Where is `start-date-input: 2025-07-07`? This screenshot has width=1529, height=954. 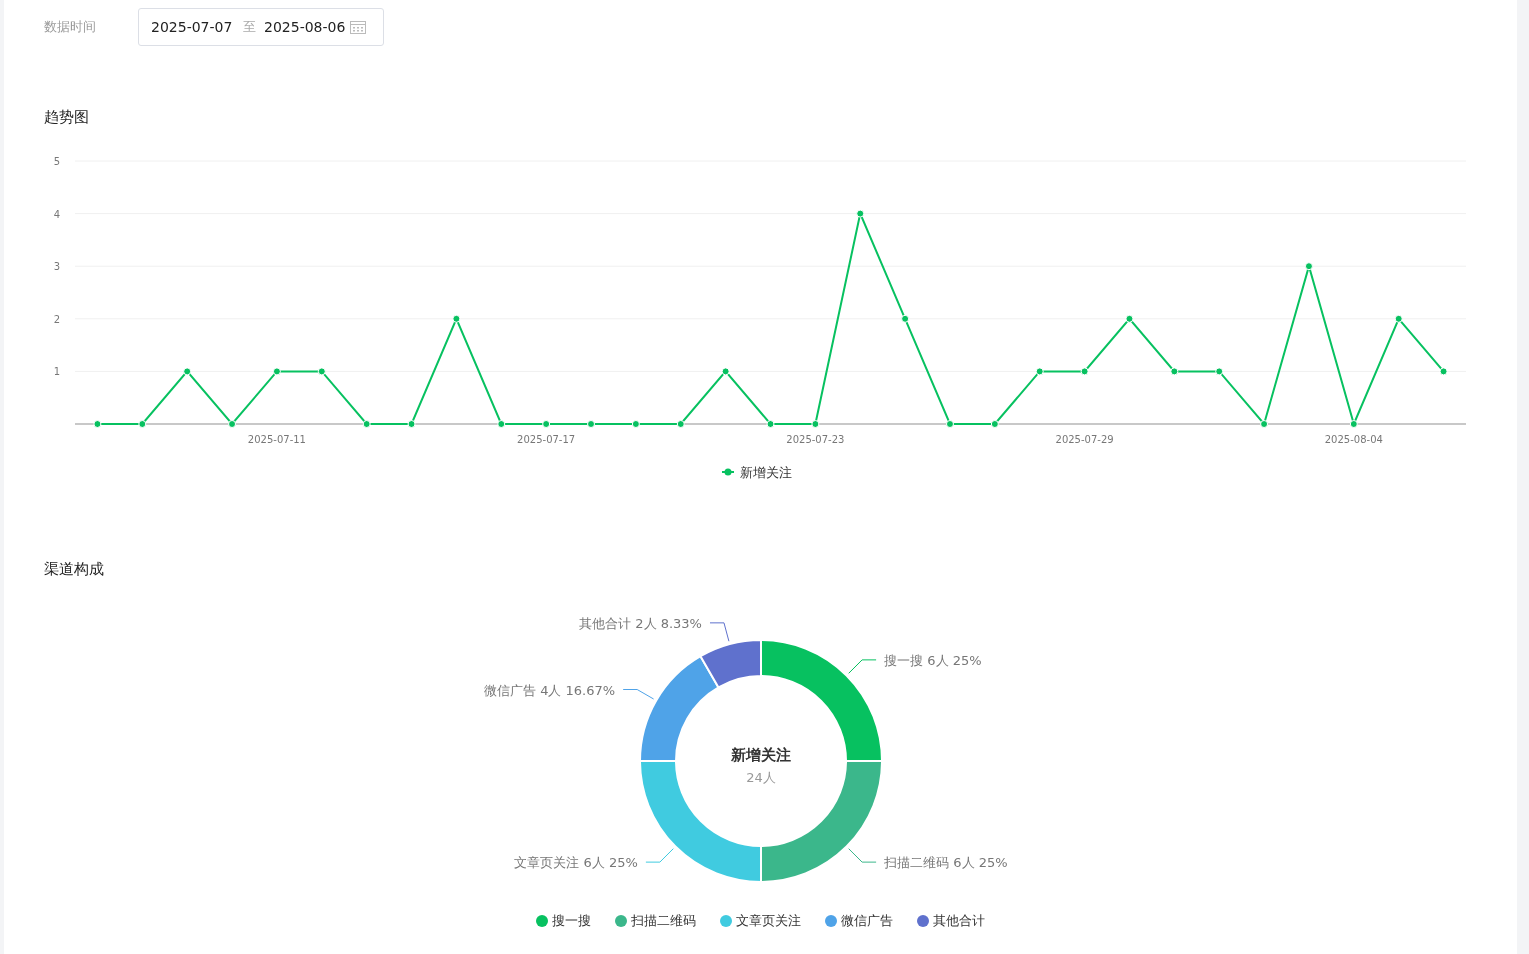 start-date-input: 2025-07-07 is located at coordinates (193, 27).